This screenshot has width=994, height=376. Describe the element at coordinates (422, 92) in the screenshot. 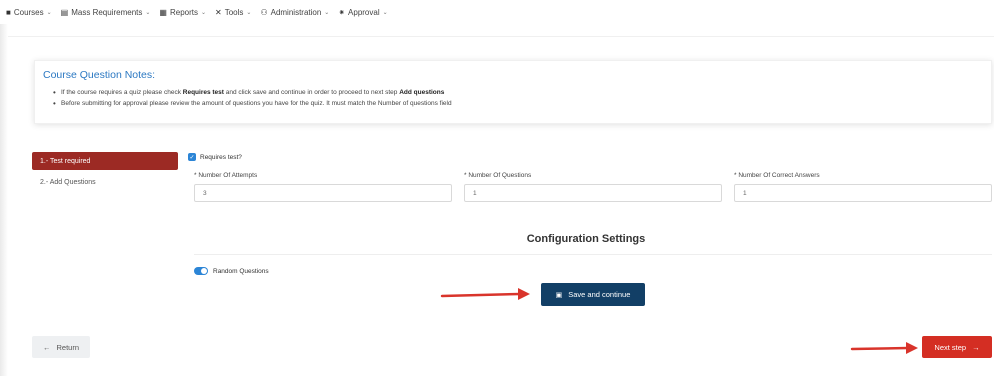

I see `notes-bold-add-questions: Add questions` at that location.